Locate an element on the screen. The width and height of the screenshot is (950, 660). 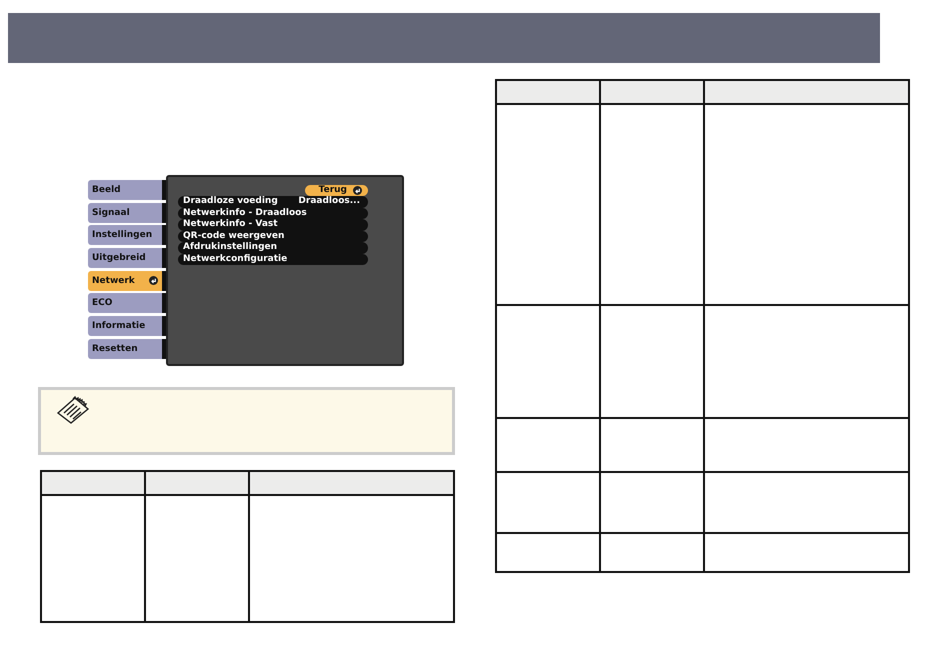
menu-item: Netwerkconfiguratie is located at coordinates (273, 259).